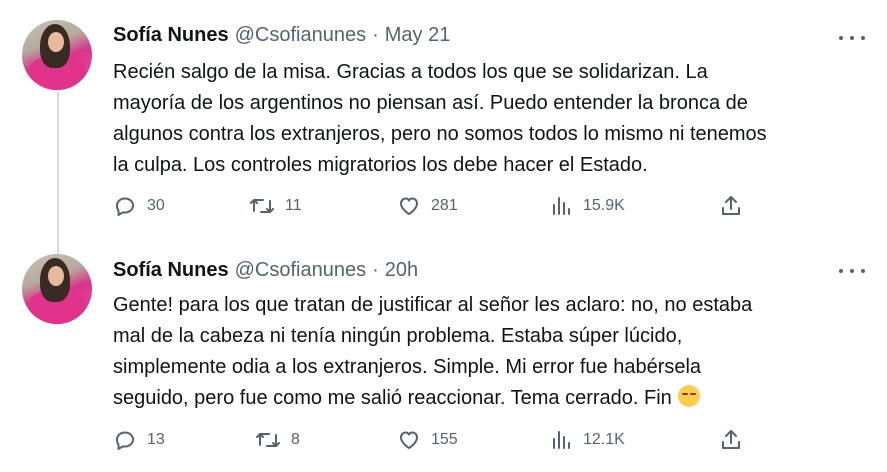 The width and height of the screenshot is (887, 472). What do you see at coordinates (604, 205) in the screenshot?
I see `views-count: 15.9K` at bounding box center [604, 205].